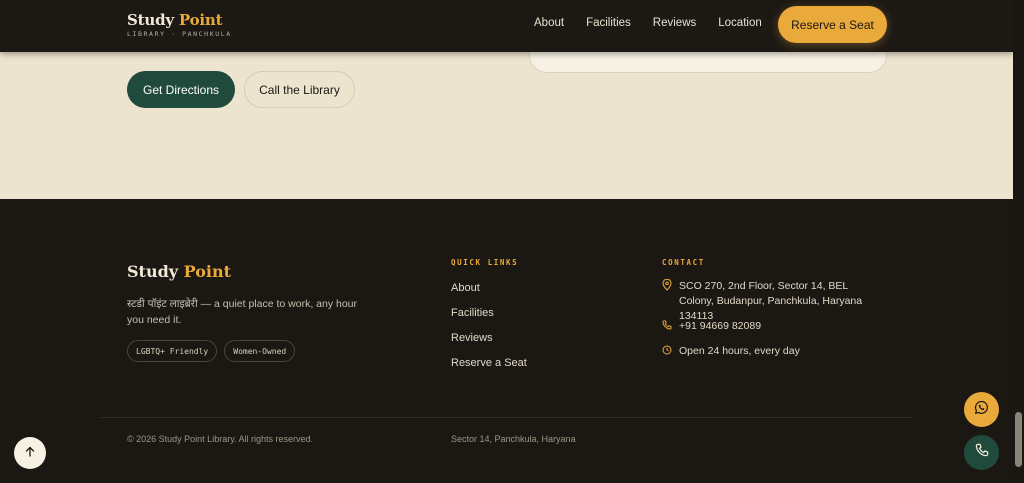  What do you see at coordinates (549, 23) in the screenshot?
I see `nav-link-about: About` at bounding box center [549, 23].